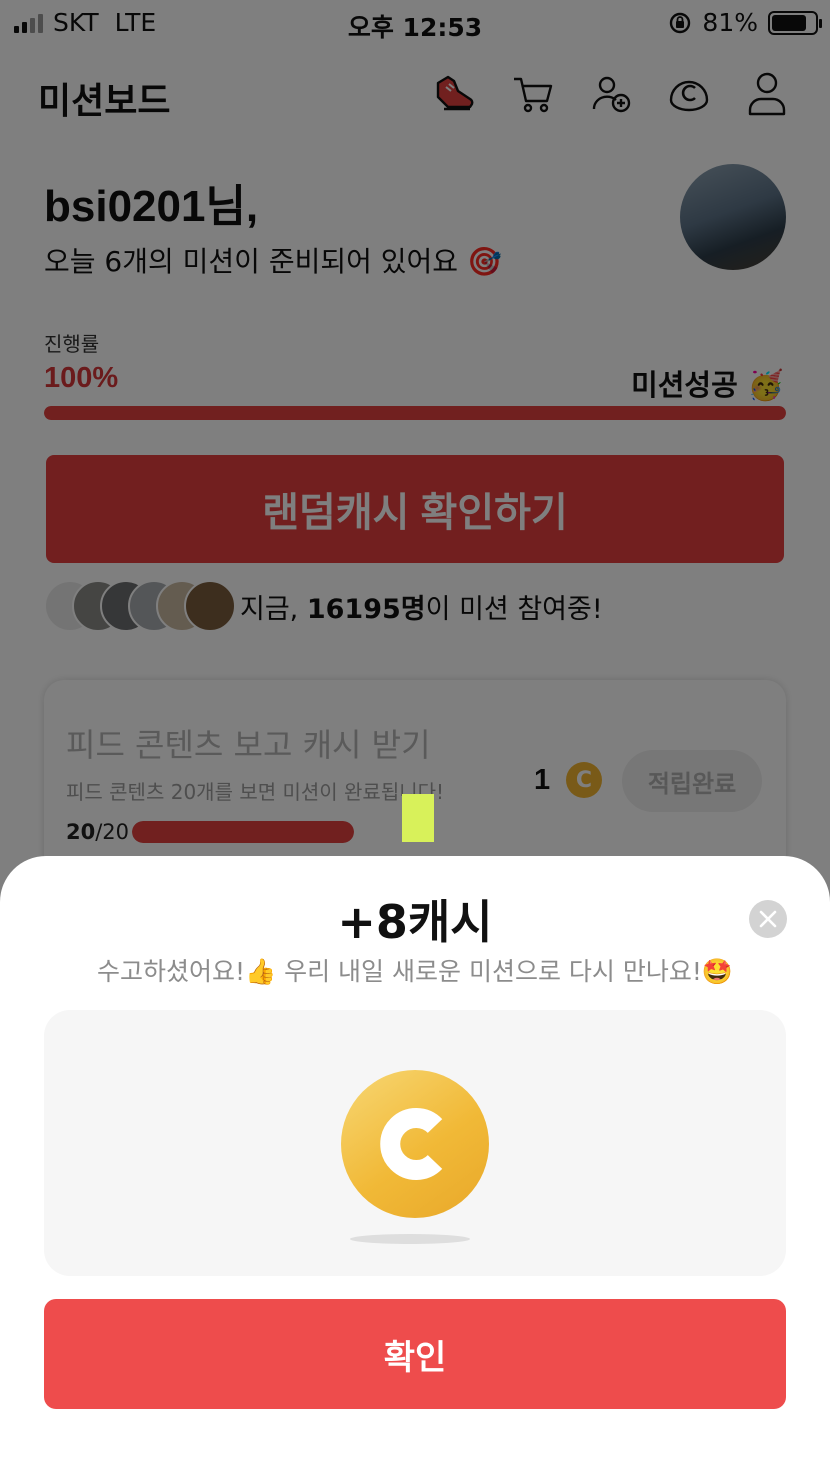  What do you see at coordinates (415, 1354) in the screenshot?
I see `confirm-button: 확인` at bounding box center [415, 1354].